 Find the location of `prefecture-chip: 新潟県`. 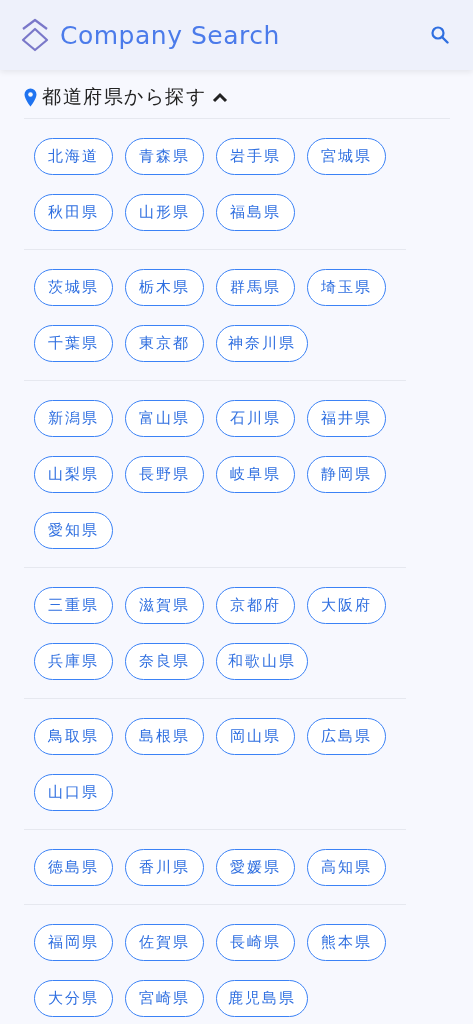

prefecture-chip: 新潟県 is located at coordinates (73, 418).